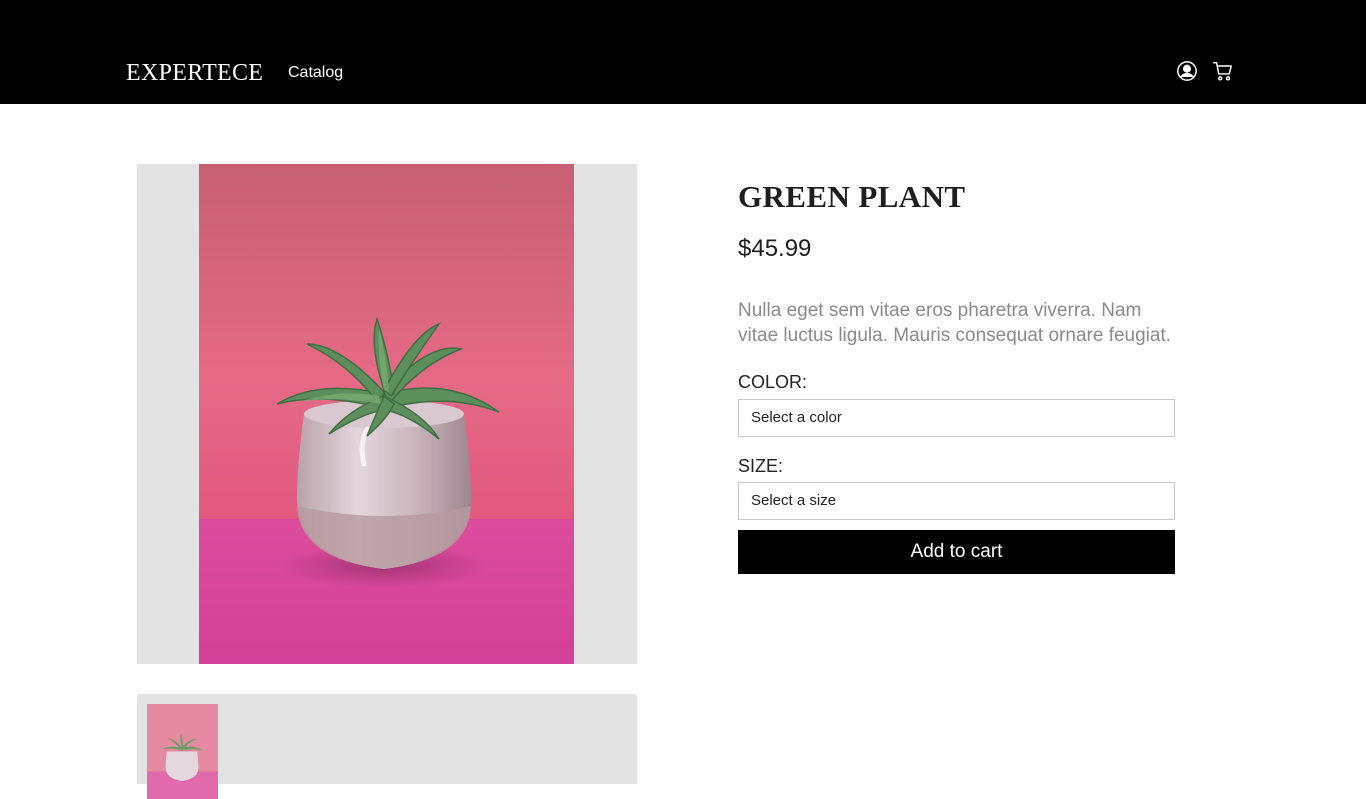 The height and width of the screenshot is (799, 1366). Describe the element at coordinates (315, 73) in the screenshot. I see `nav-link-catalog: Catalog` at that location.